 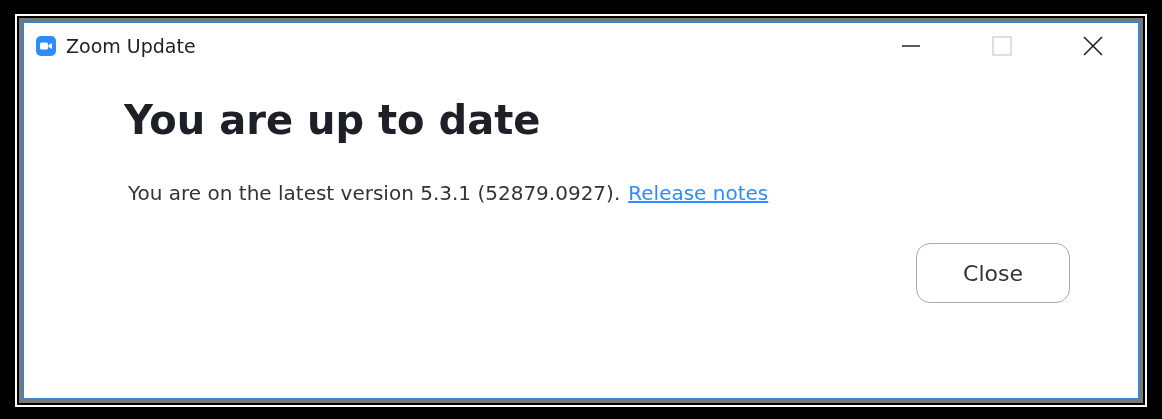 I want to click on window-title: Zoom Update, so click(x=131, y=46).